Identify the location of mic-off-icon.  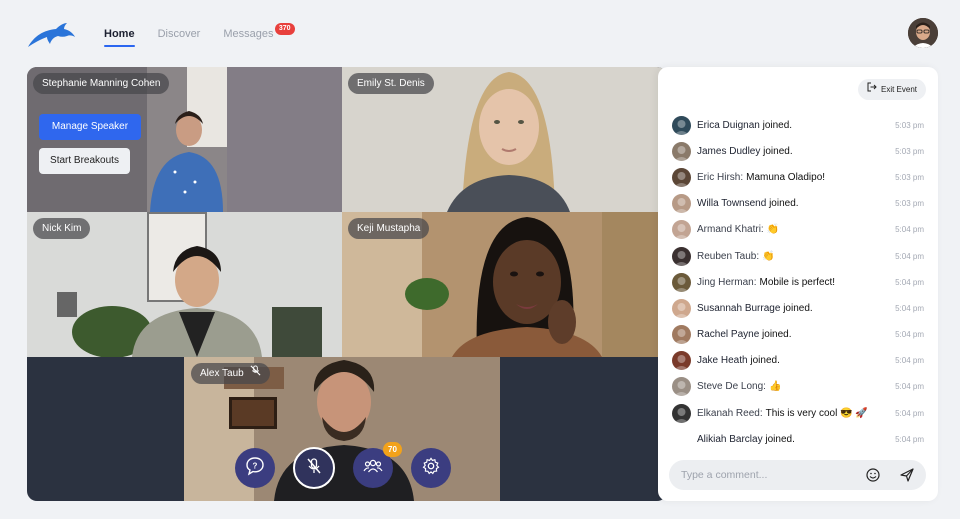
(255, 373).